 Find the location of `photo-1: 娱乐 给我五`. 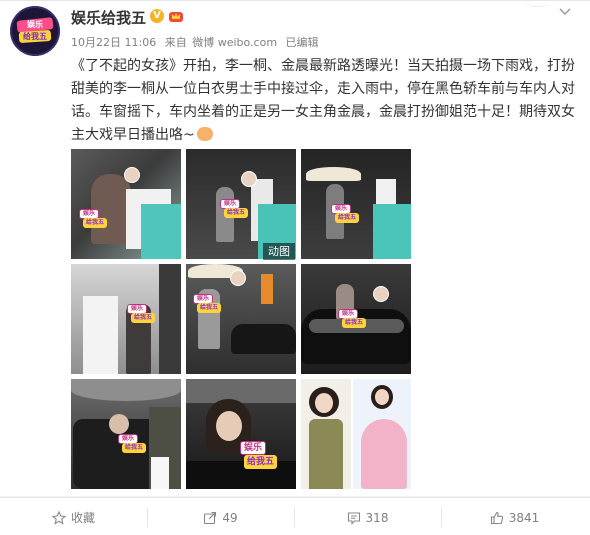

photo-1: 娱乐 给我五 is located at coordinates (126, 204).